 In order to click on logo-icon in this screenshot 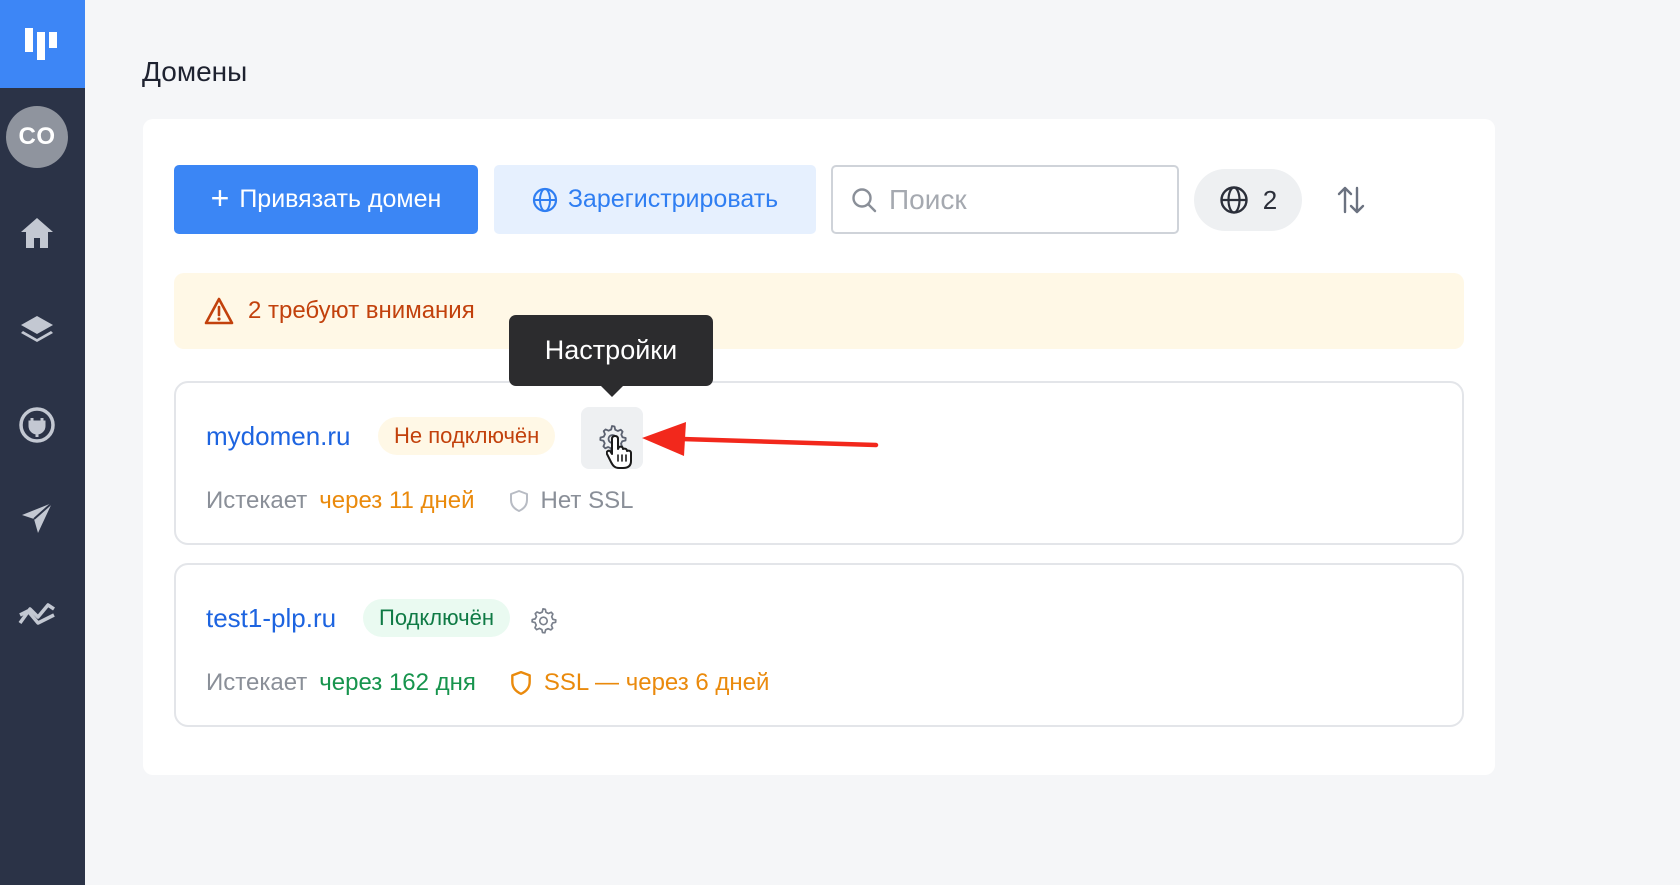, I will do `click(40, 44)`.